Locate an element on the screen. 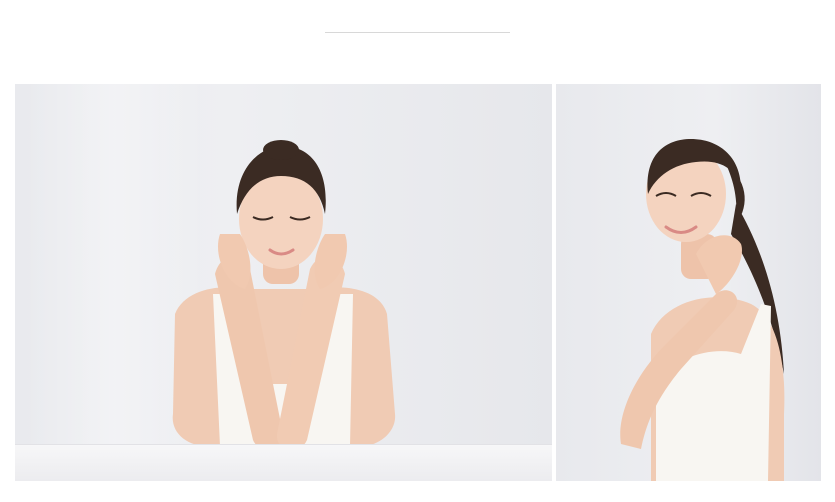 Image resolution: width=835 pixels, height=502 pixels. portrait-illustration is located at coordinates (702, 310).